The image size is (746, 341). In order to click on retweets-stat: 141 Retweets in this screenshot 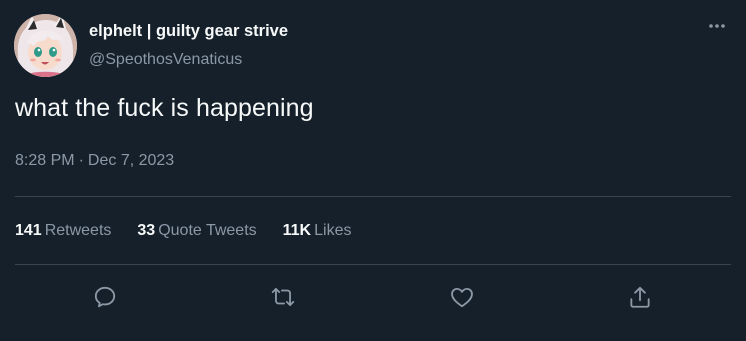, I will do `click(63, 231)`.